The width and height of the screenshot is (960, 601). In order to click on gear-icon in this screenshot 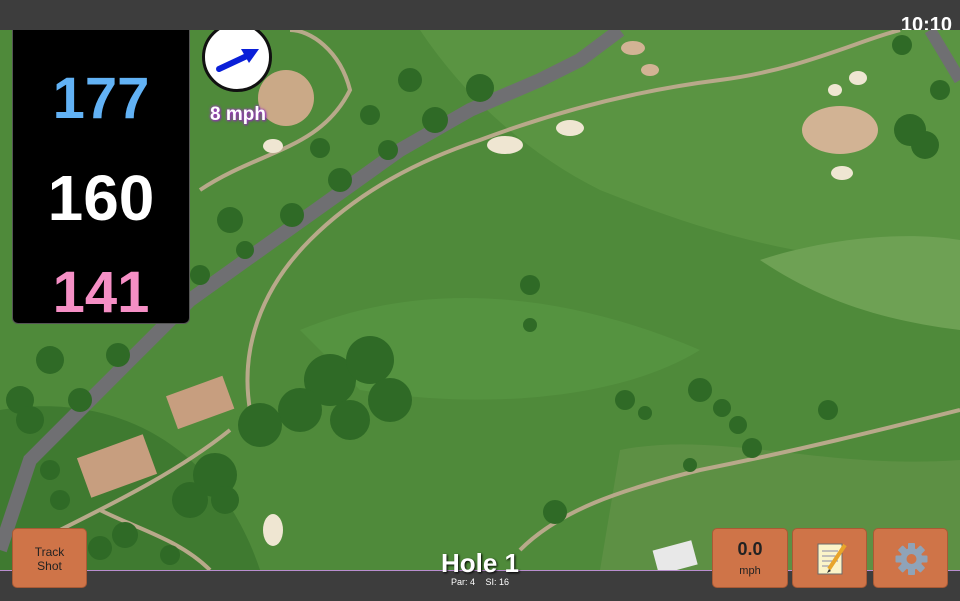, I will do `click(911, 559)`.